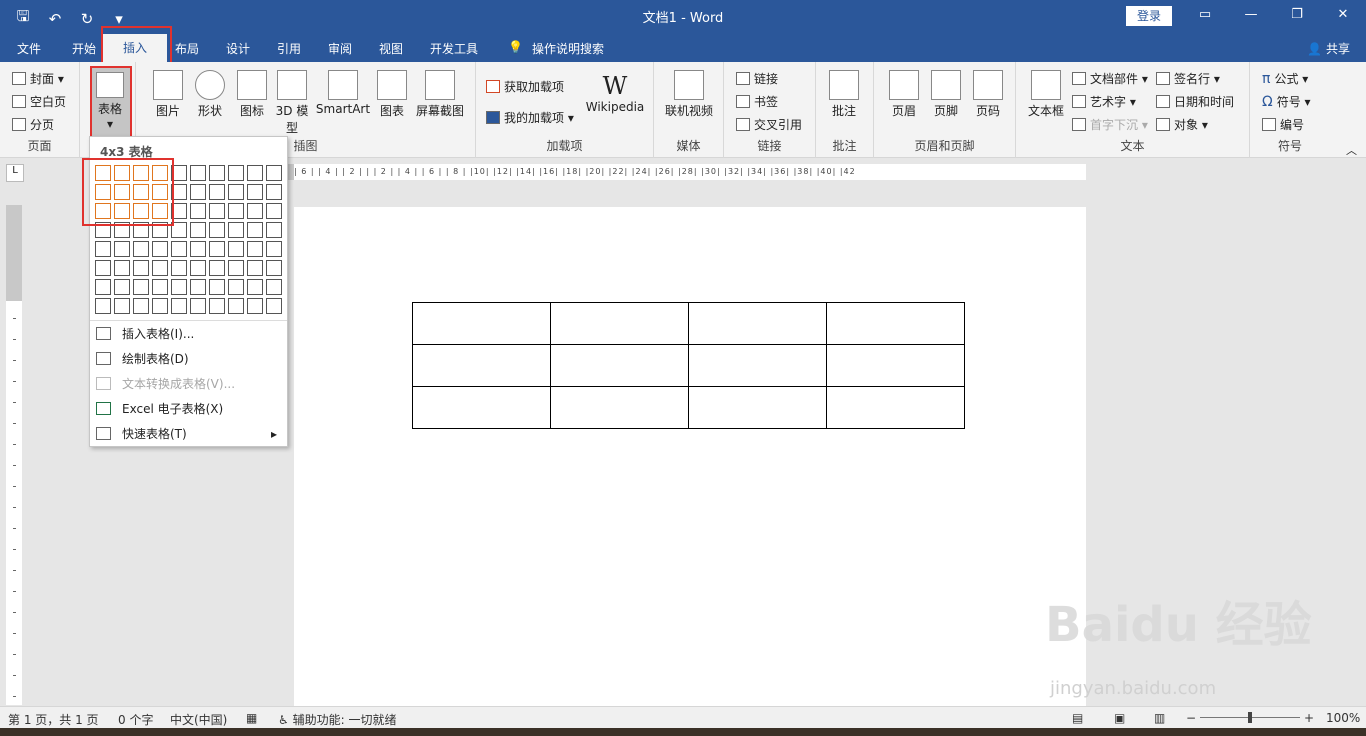 This screenshot has height=736, width=1366. I want to click on tab-developer: 开发工具, so click(454, 48).